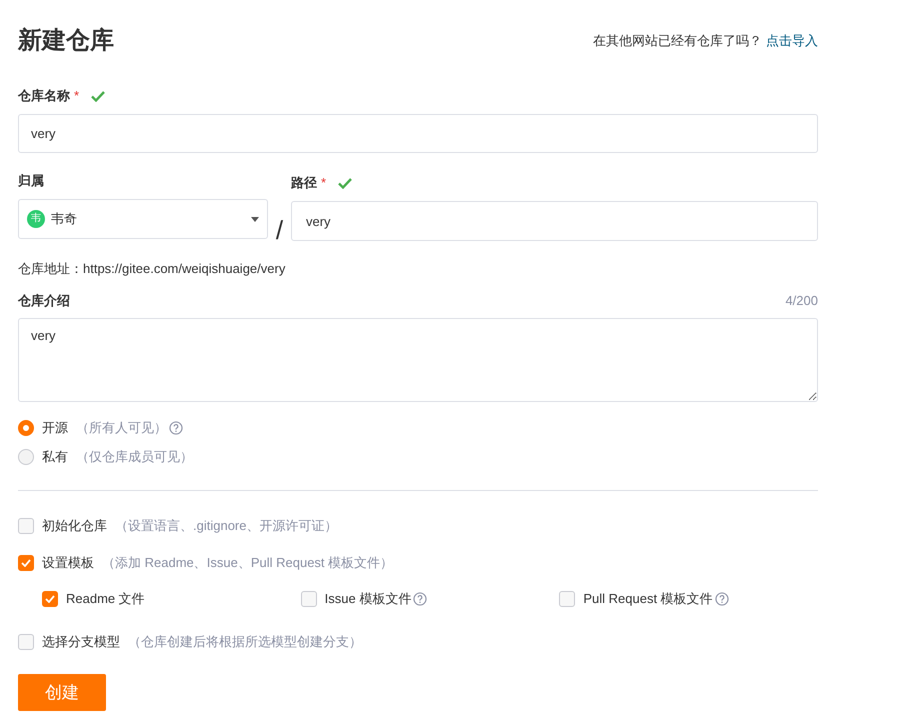 The image size is (906, 716). What do you see at coordinates (792, 41) in the screenshot?
I see `import-link: 点击导入` at bounding box center [792, 41].